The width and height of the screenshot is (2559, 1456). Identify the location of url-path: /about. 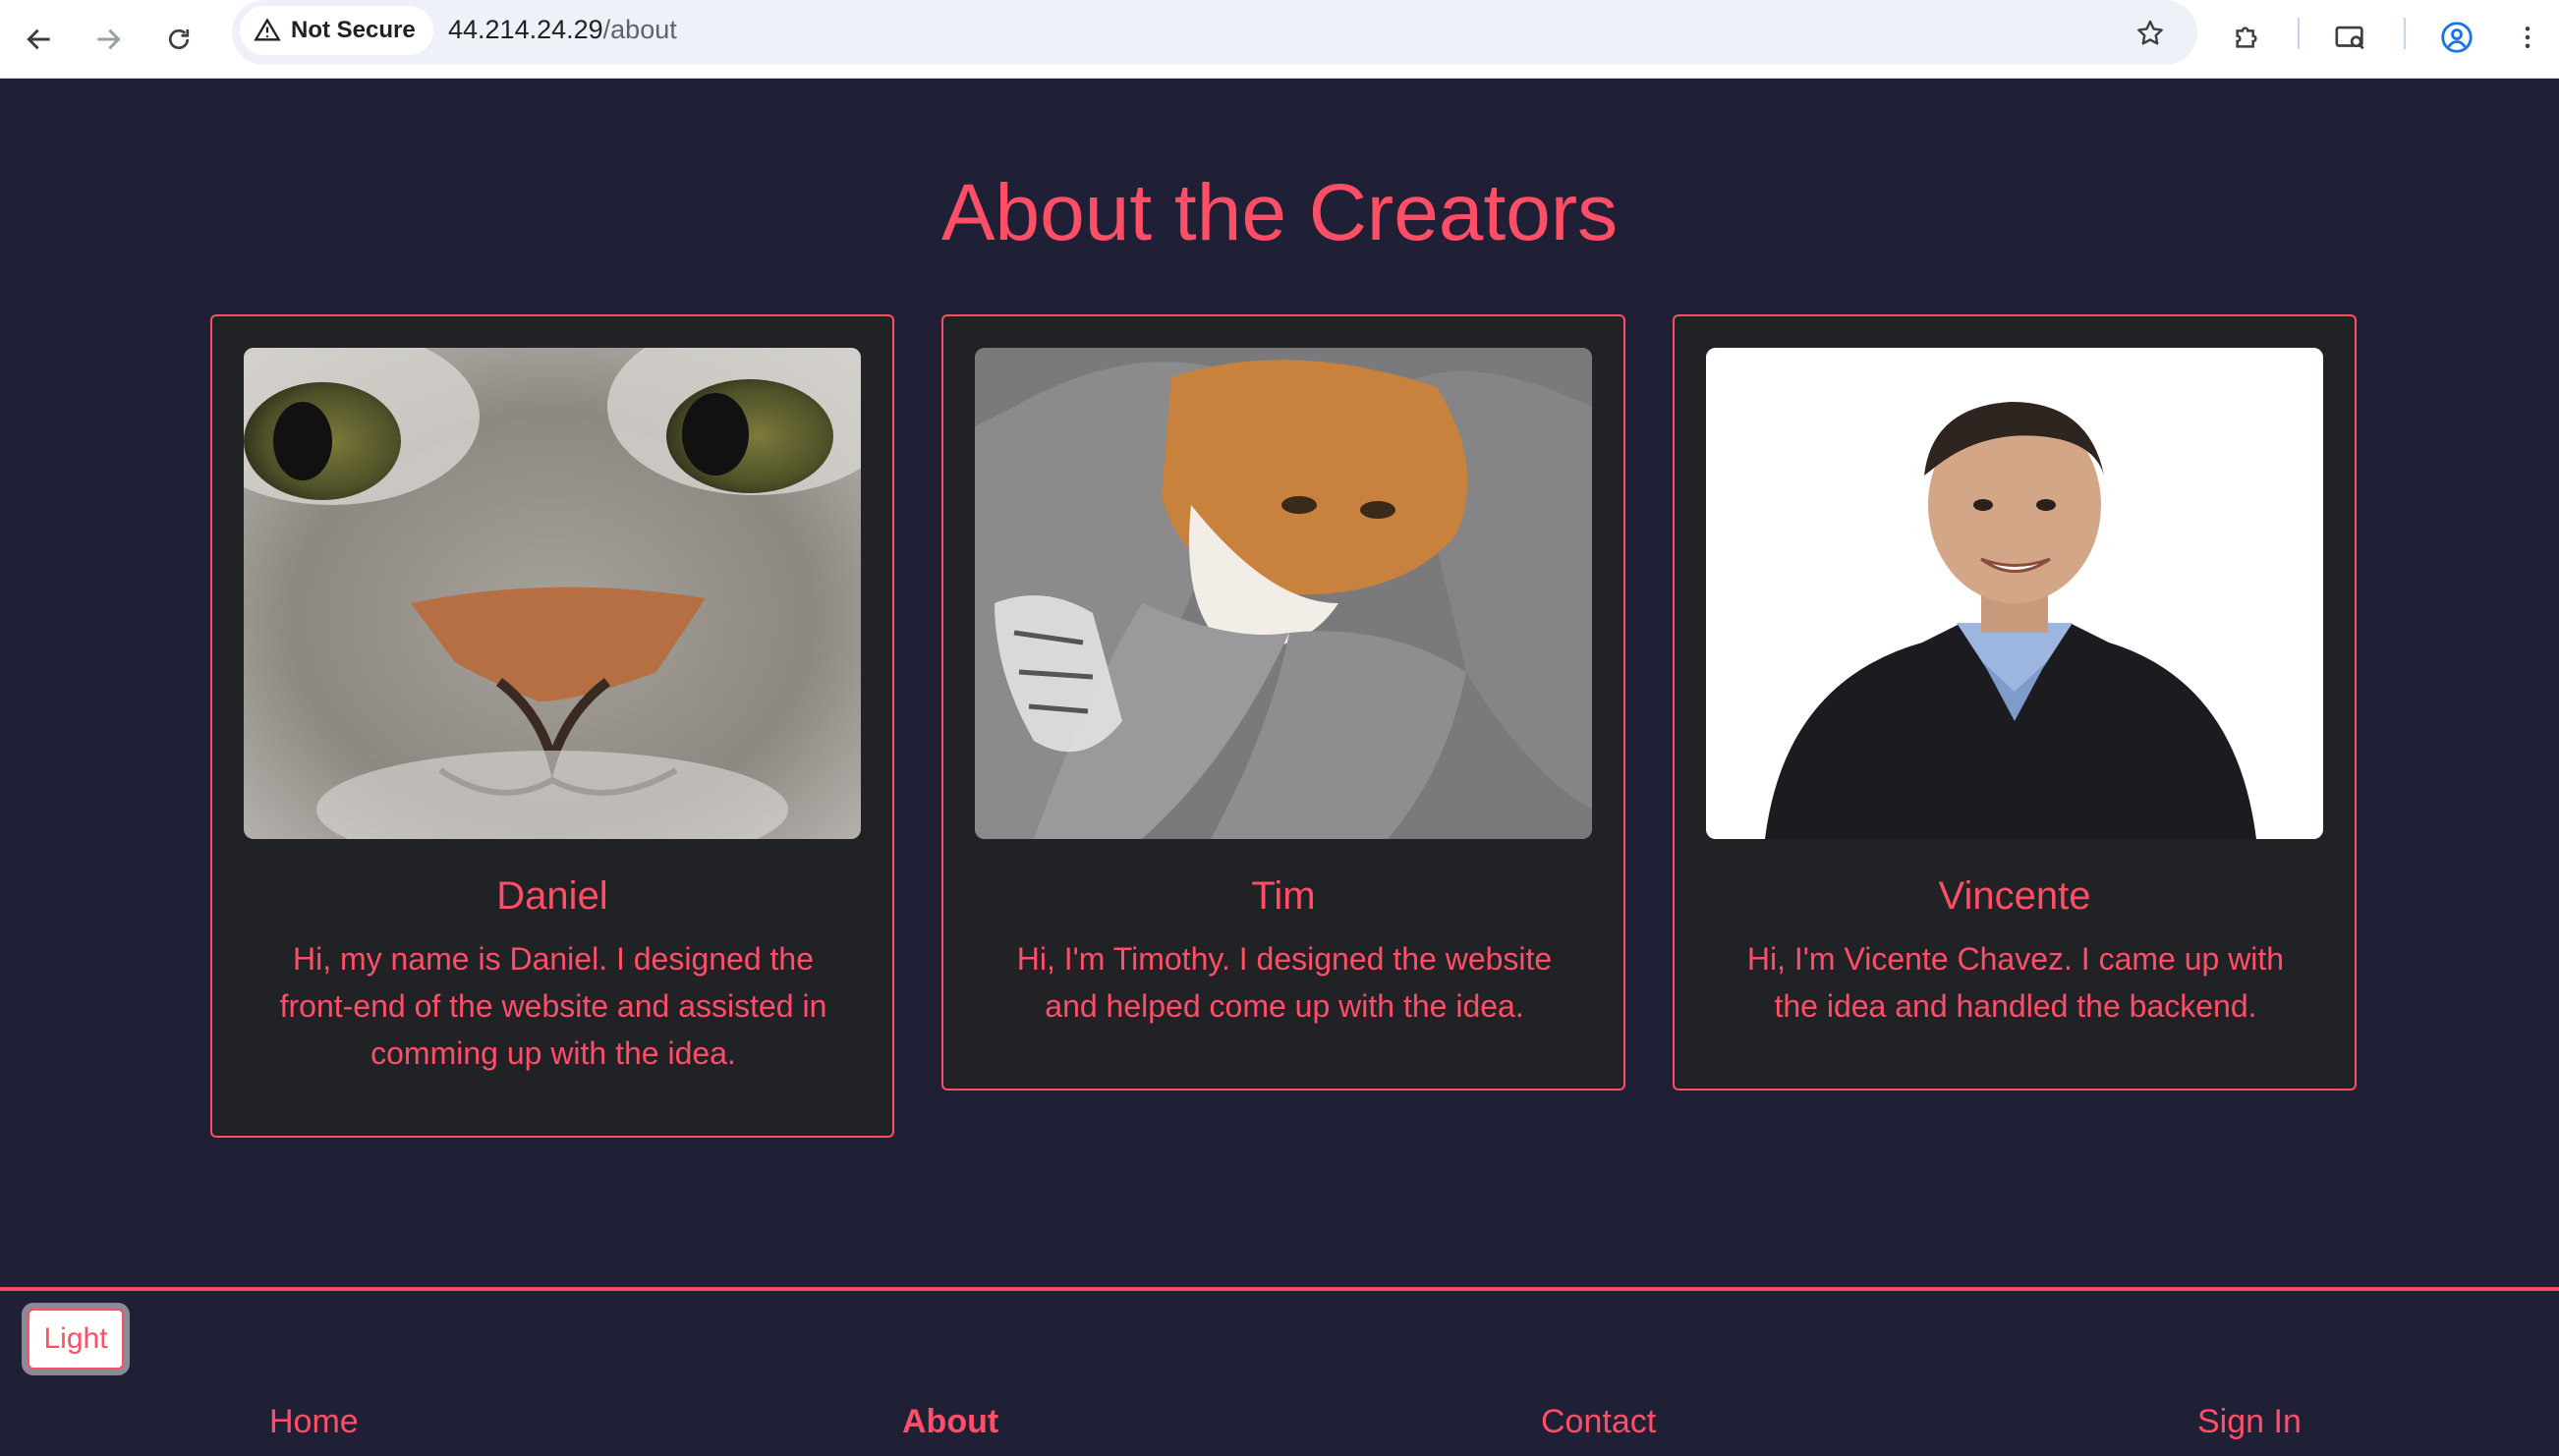
(639, 29).